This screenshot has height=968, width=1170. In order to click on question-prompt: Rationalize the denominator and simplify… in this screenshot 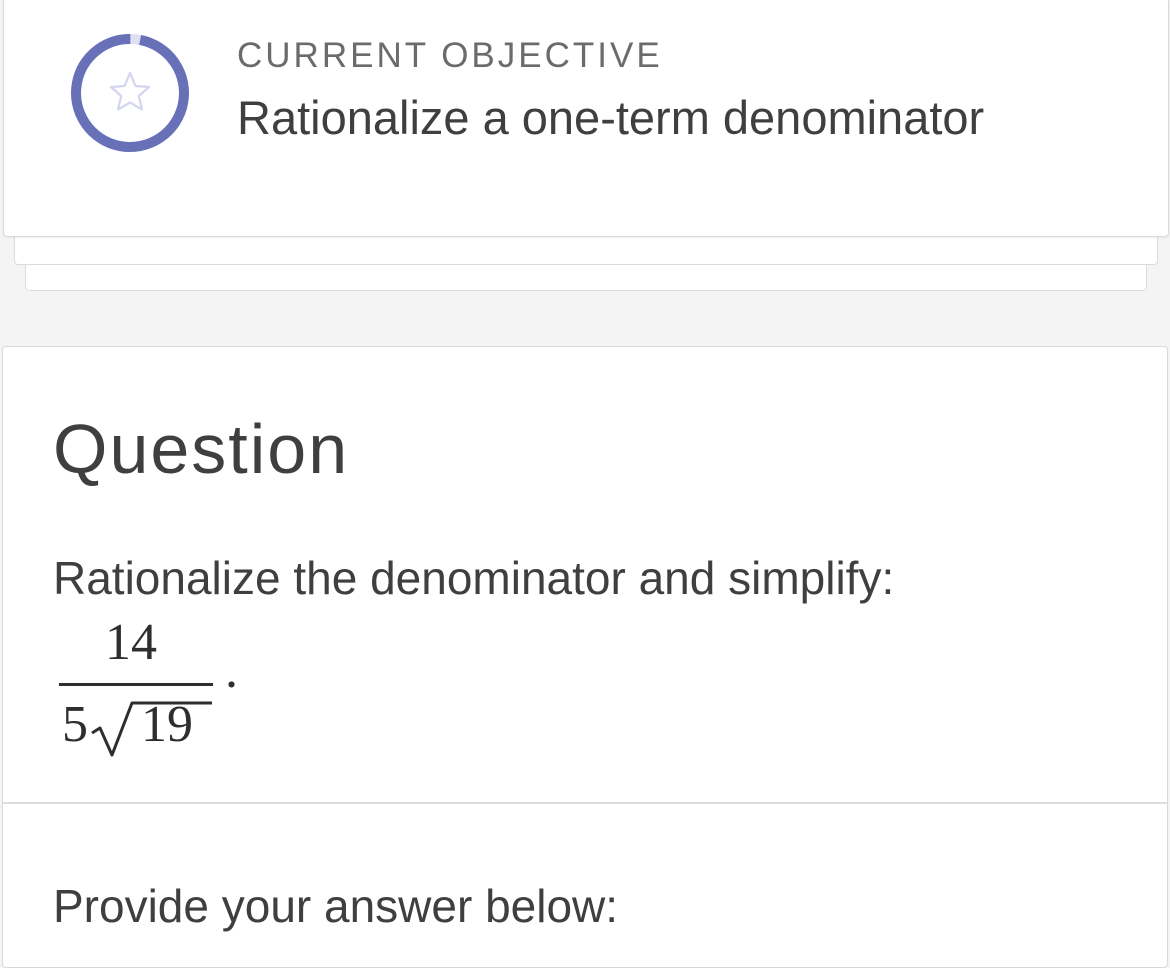, I will do `click(474, 578)`.